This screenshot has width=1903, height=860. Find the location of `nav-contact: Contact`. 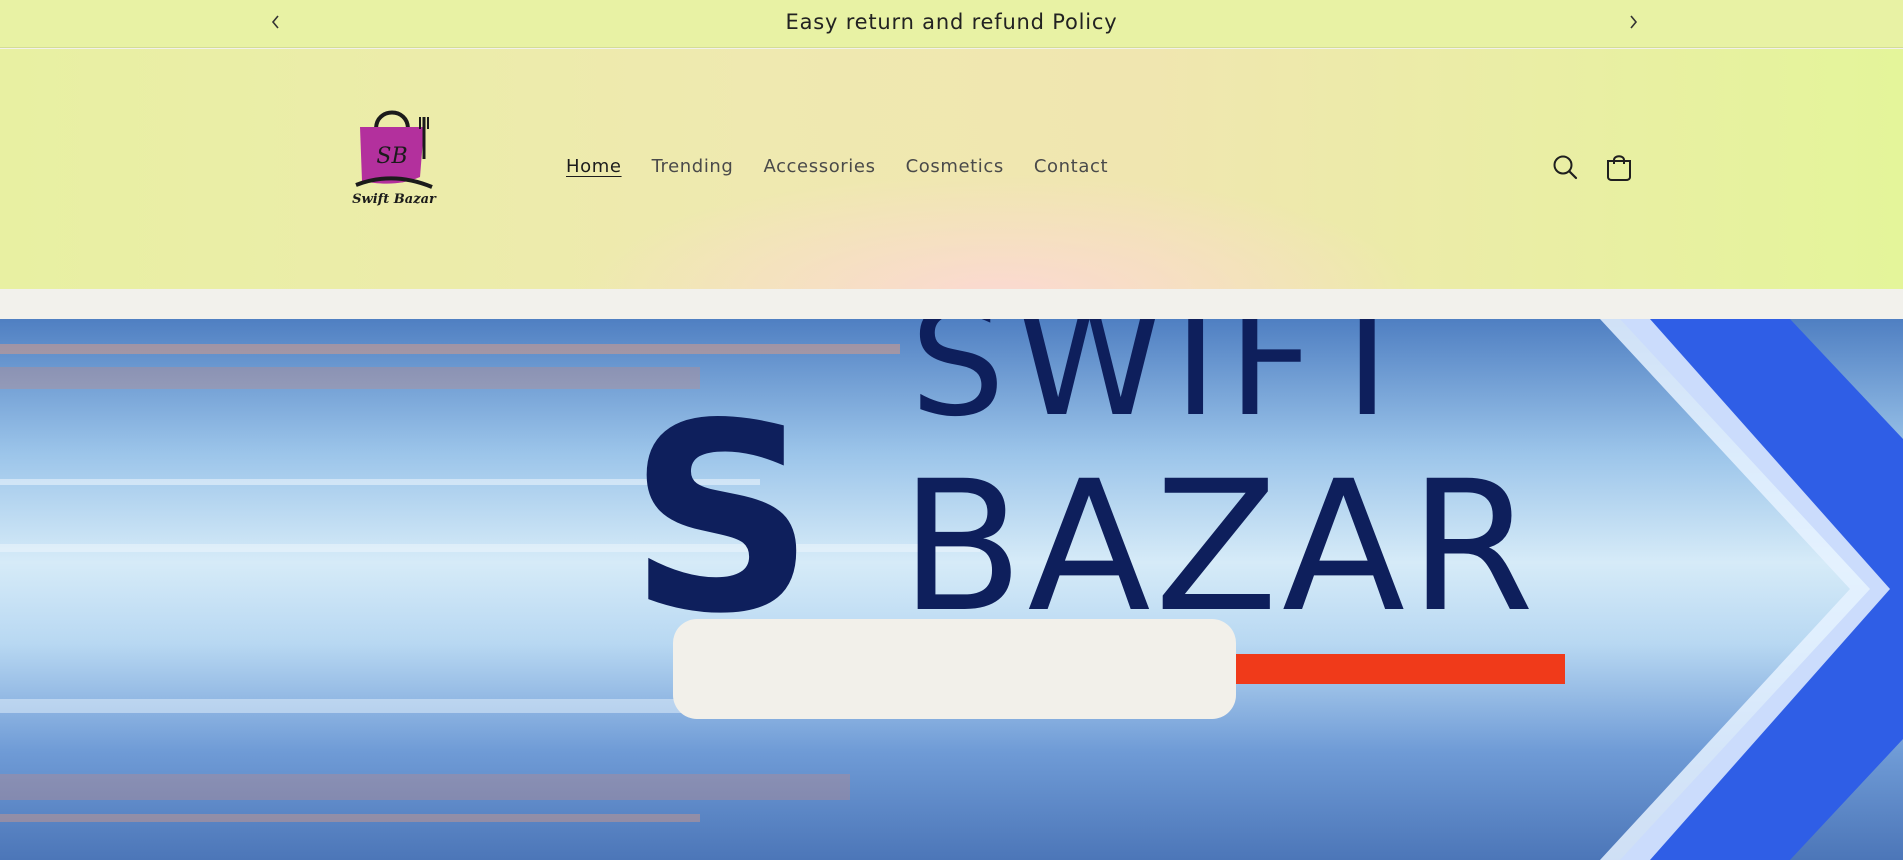

nav-contact: Contact is located at coordinates (1071, 166).